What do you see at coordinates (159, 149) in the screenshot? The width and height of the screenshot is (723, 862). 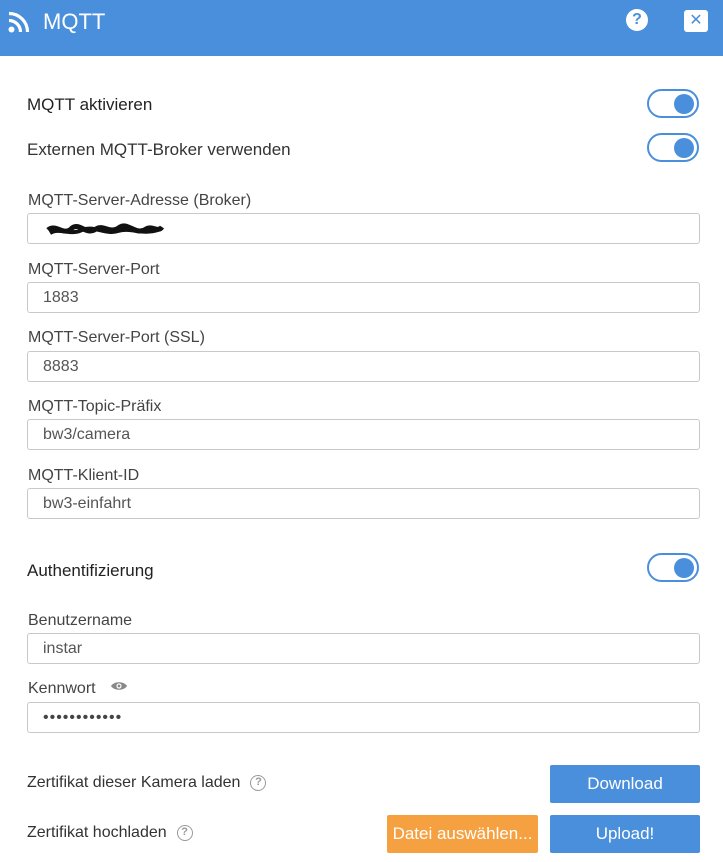 I see `external-broker-label: Externen MQTT-Broker verwenden` at bounding box center [159, 149].